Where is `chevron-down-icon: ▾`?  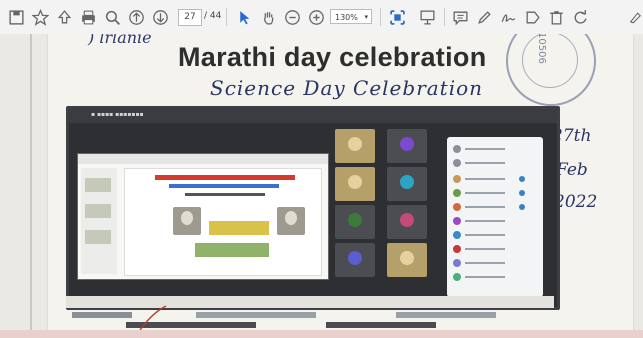 chevron-down-icon: ▾ is located at coordinates (366, 17).